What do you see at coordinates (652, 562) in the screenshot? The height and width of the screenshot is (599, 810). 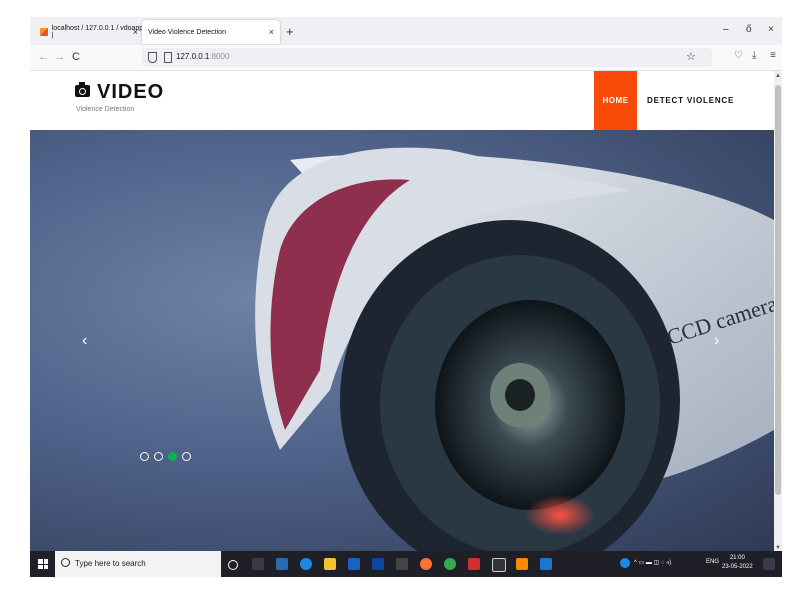 I see `tray-icons: ^ ▭ ▬ ◫ ◌ ◃)` at bounding box center [652, 562].